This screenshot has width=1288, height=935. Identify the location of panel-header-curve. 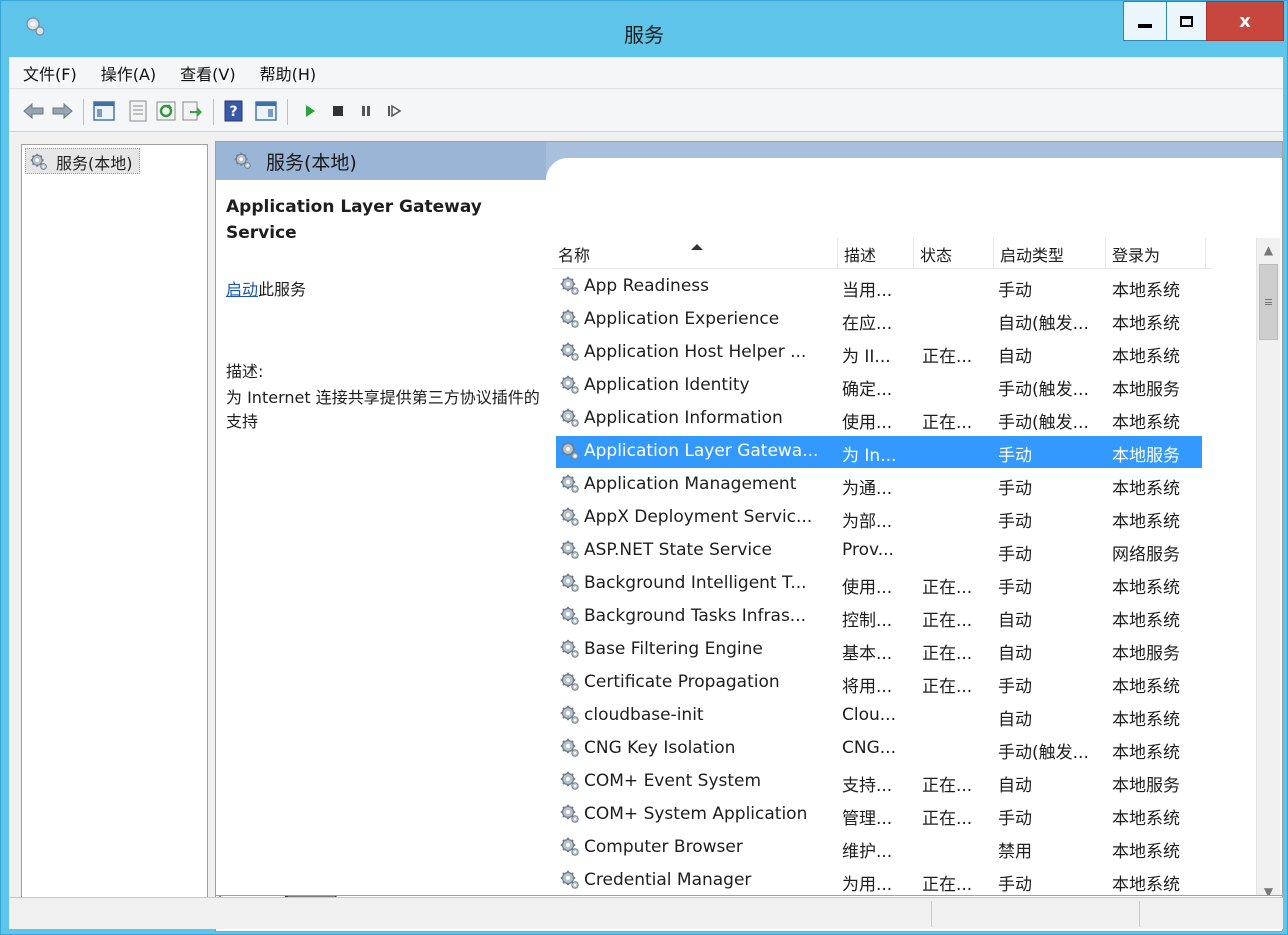
(914, 169).